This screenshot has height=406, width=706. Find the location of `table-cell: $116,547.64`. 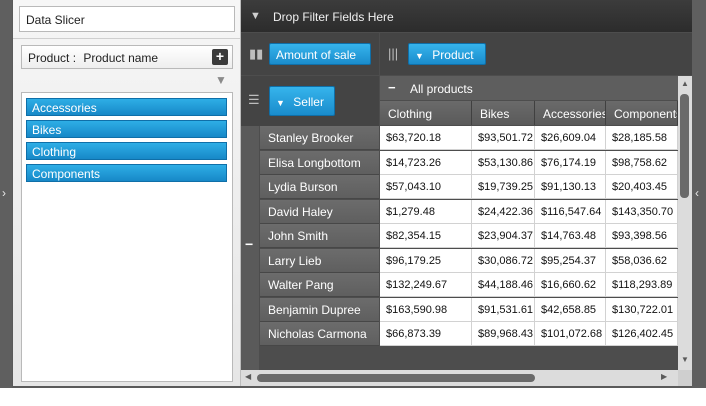

table-cell: $116,547.64 is located at coordinates (570, 212).